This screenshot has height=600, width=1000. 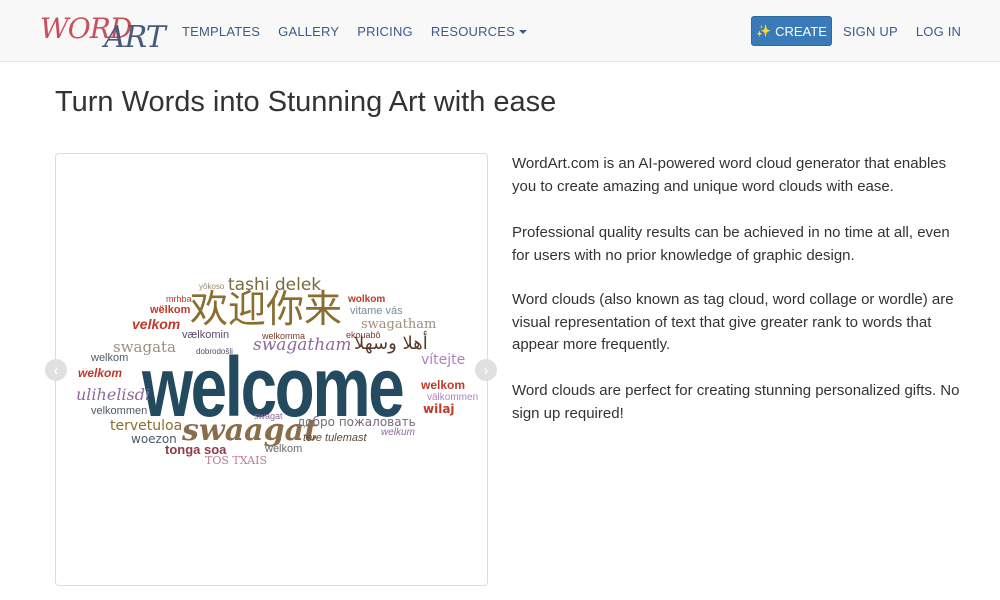 I want to click on chevron-right-icon: ›, so click(x=486, y=370).